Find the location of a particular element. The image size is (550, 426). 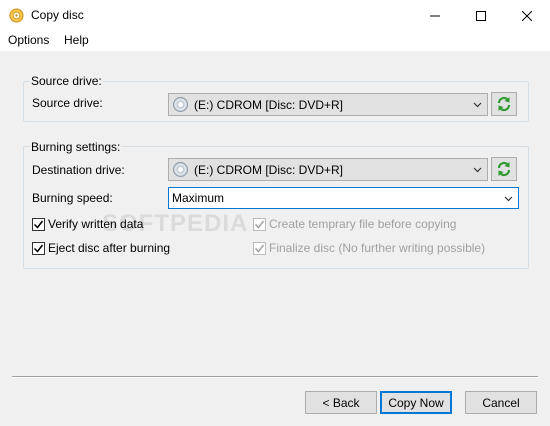

cancel-button: Cancel is located at coordinates (501, 402).